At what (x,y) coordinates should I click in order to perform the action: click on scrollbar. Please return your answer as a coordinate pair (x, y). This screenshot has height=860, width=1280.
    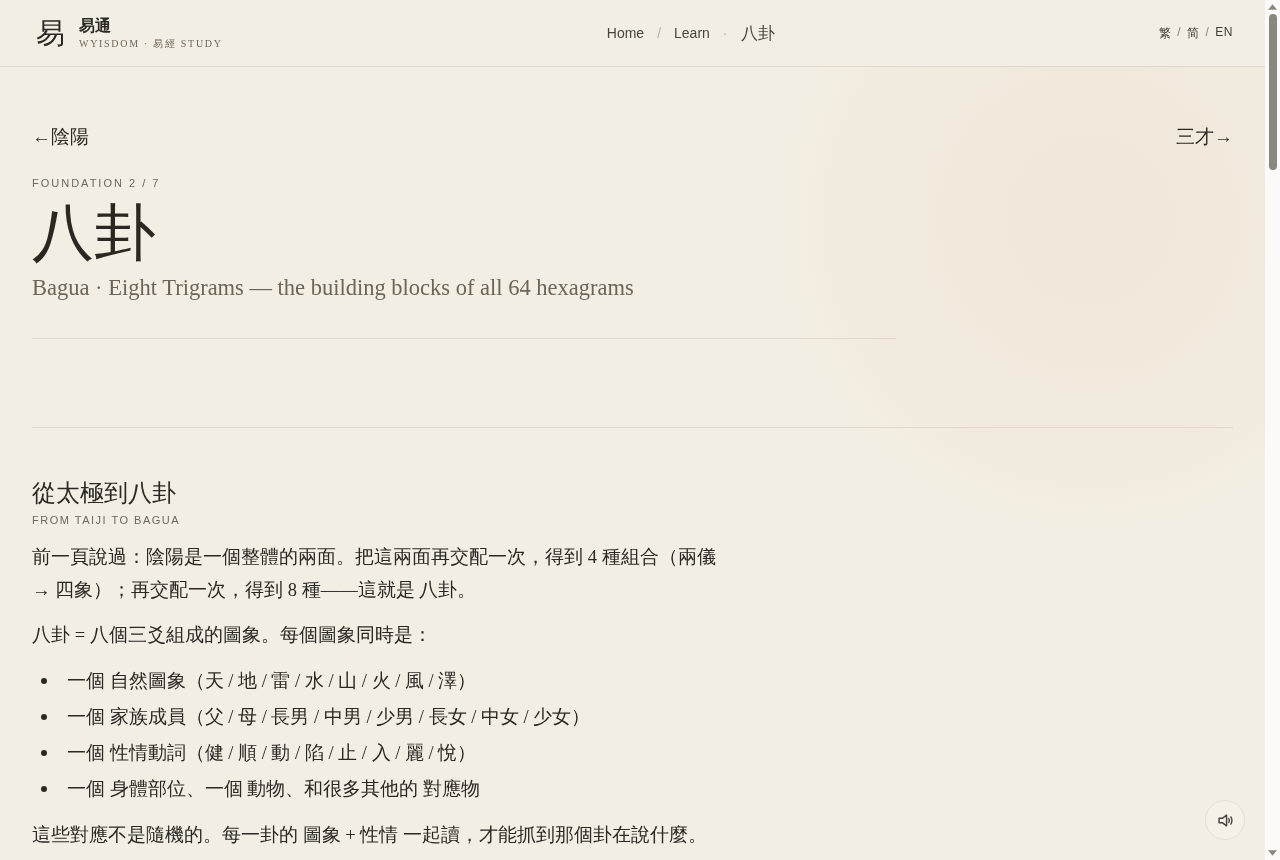
    Looking at the image, I should click on (1272, 430).